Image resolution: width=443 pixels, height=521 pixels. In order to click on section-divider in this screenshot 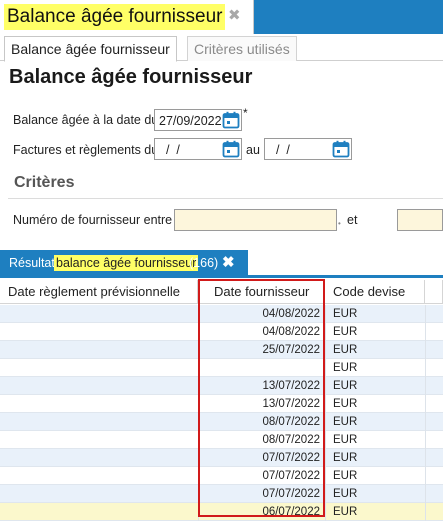, I will do `click(225, 198)`.